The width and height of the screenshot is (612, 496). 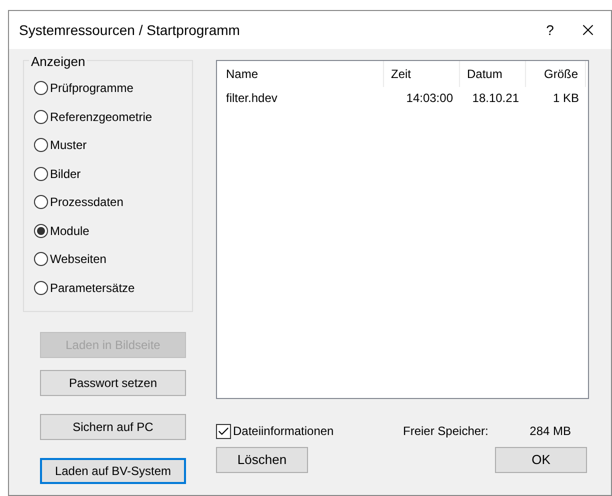 What do you see at coordinates (113, 231) in the screenshot?
I see `radio-option: Module` at bounding box center [113, 231].